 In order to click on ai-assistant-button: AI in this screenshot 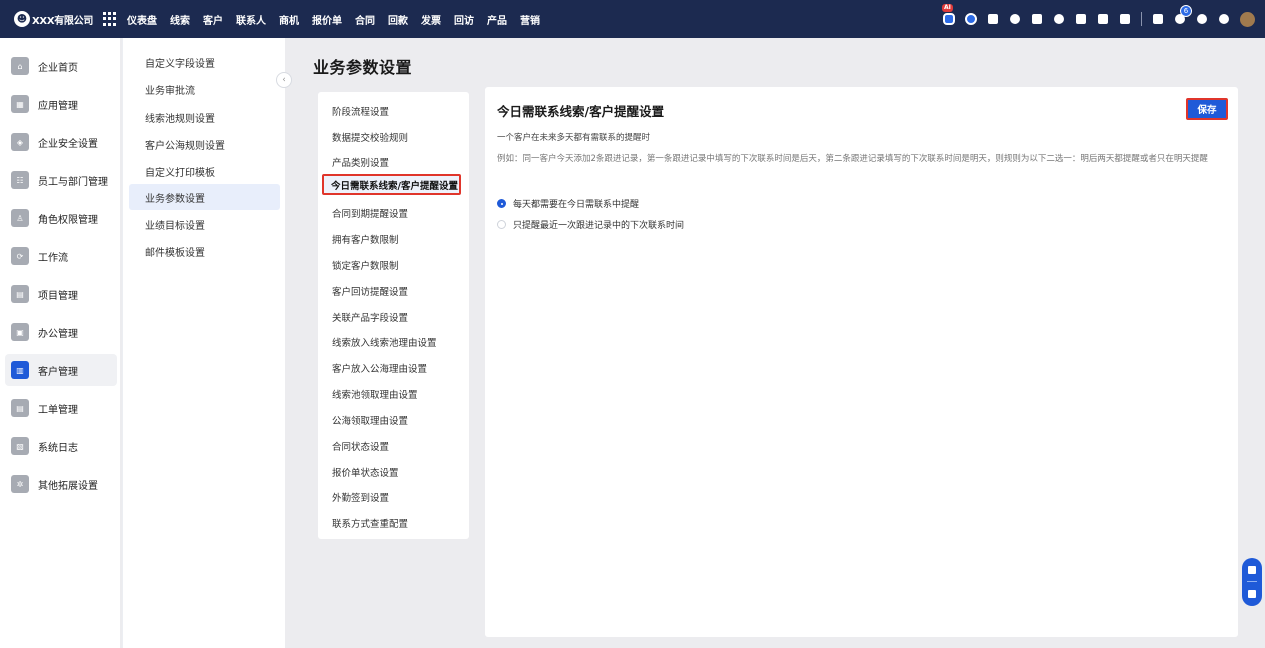, I will do `click(948, 14)`.